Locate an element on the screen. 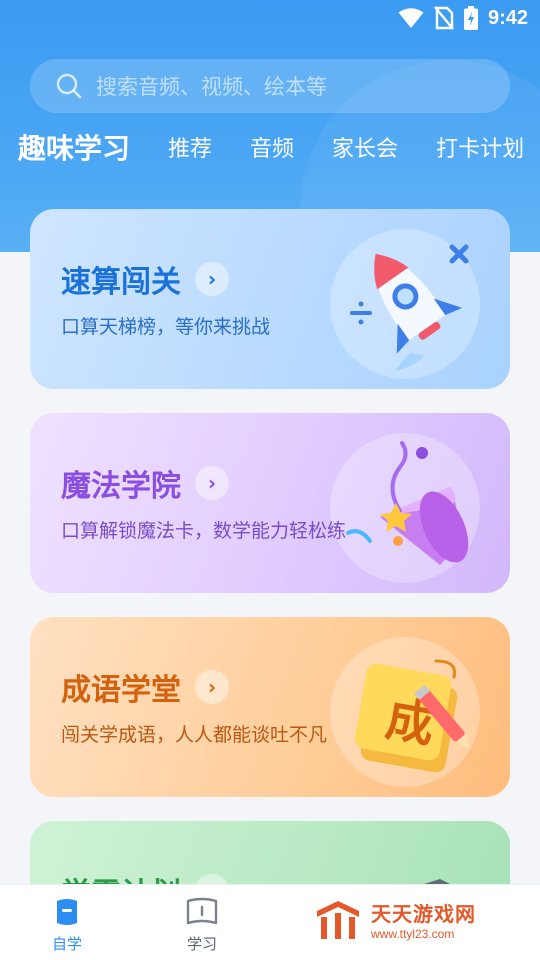  search-icon is located at coordinates (69, 86).